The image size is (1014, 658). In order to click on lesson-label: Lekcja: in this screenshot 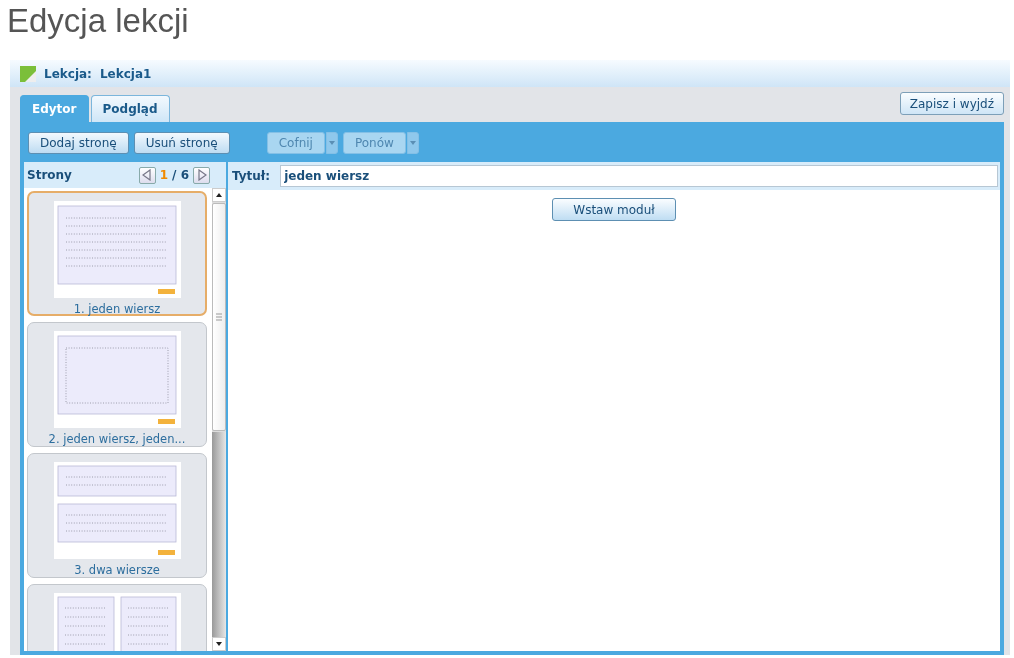, I will do `click(68, 74)`.